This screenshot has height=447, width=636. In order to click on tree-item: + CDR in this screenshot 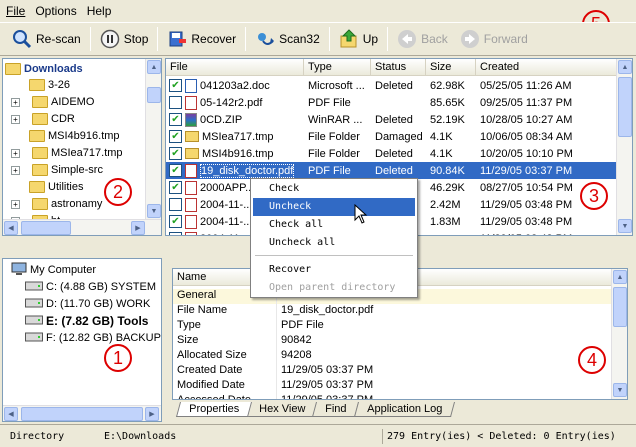, I will do `click(43, 119)`.